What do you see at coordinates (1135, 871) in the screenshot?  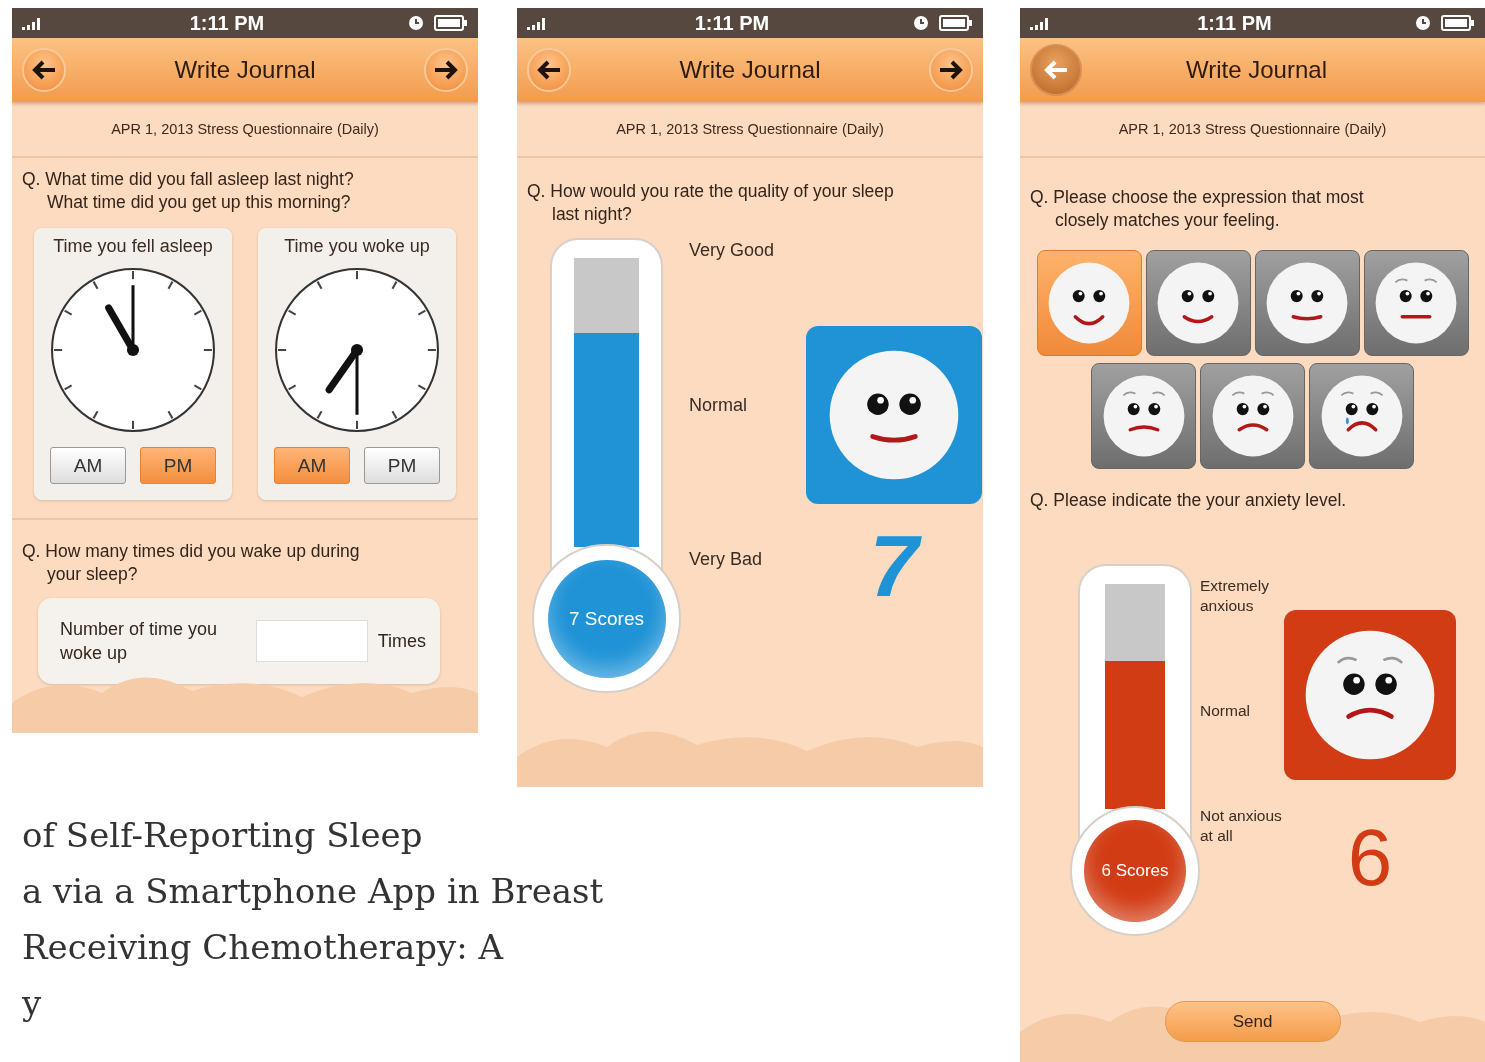 I see `score-label: 6 Scores` at bounding box center [1135, 871].